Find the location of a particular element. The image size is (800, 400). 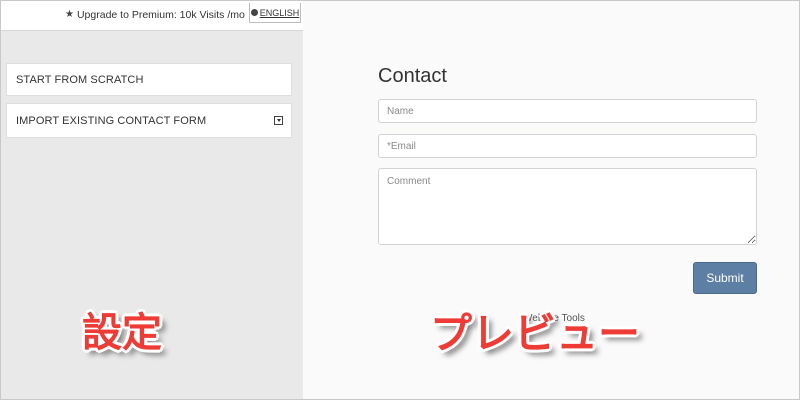

name-field is located at coordinates (567, 111).